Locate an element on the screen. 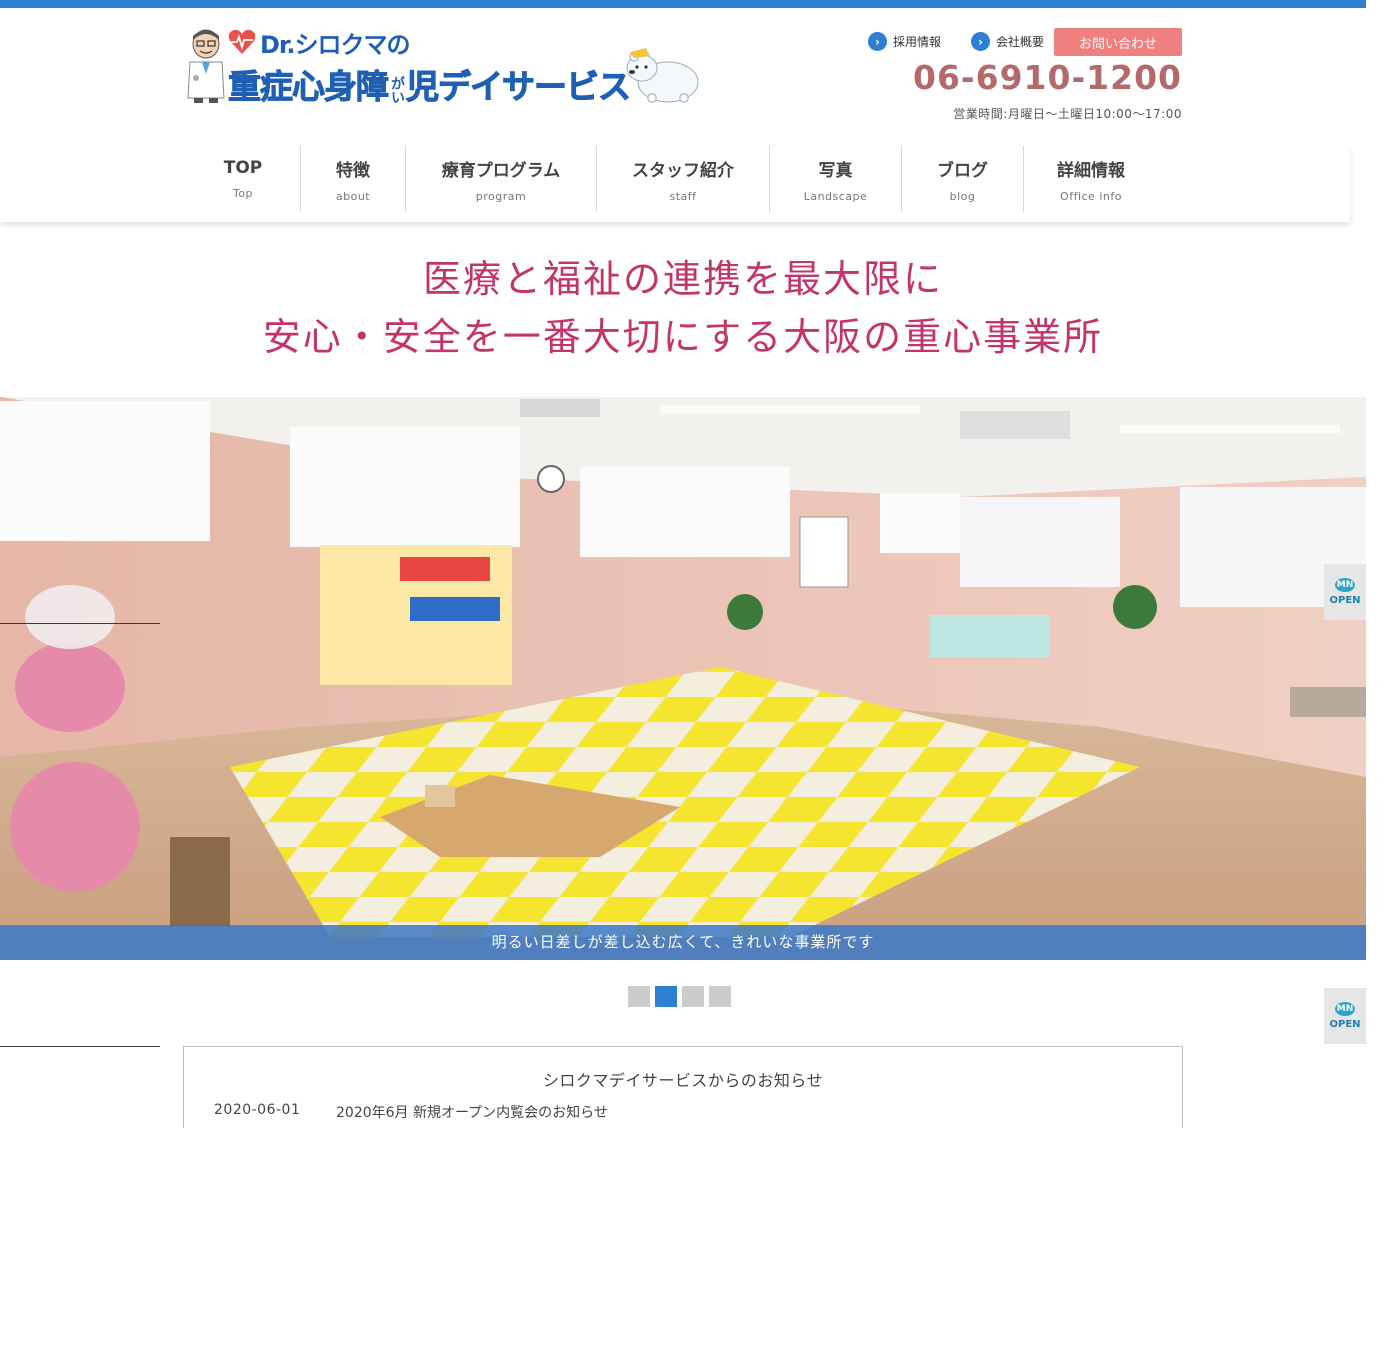  decor-line is located at coordinates (80, 1046).